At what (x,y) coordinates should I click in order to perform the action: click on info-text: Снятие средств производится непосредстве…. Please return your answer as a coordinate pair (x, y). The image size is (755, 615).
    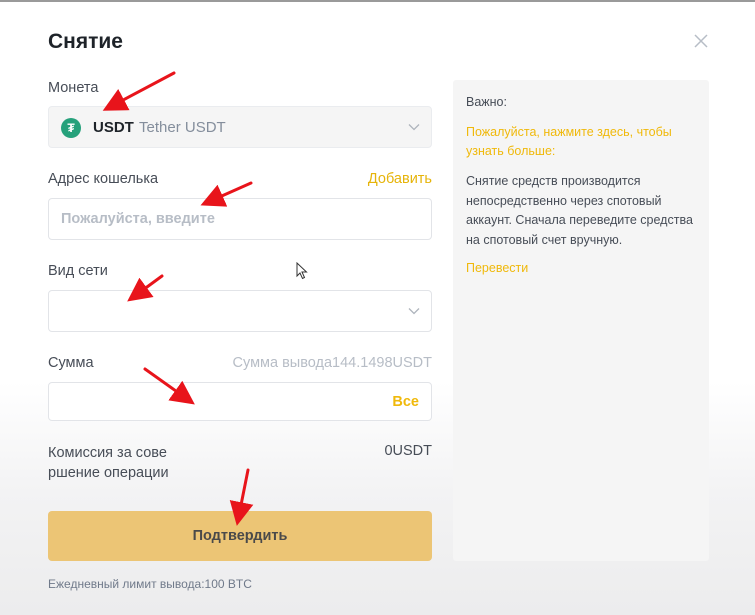
    Looking at the image, I should click on (579, 210).